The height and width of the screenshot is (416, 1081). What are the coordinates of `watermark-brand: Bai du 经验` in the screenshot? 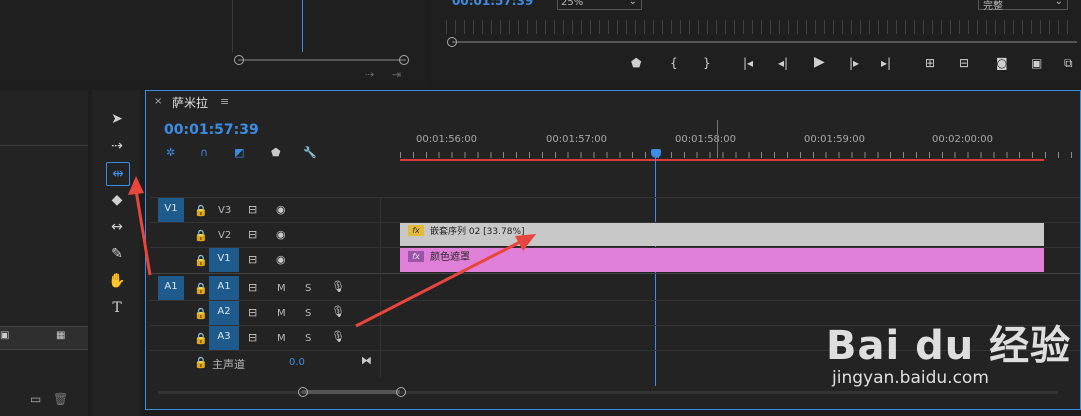 It's located at (949, 346).